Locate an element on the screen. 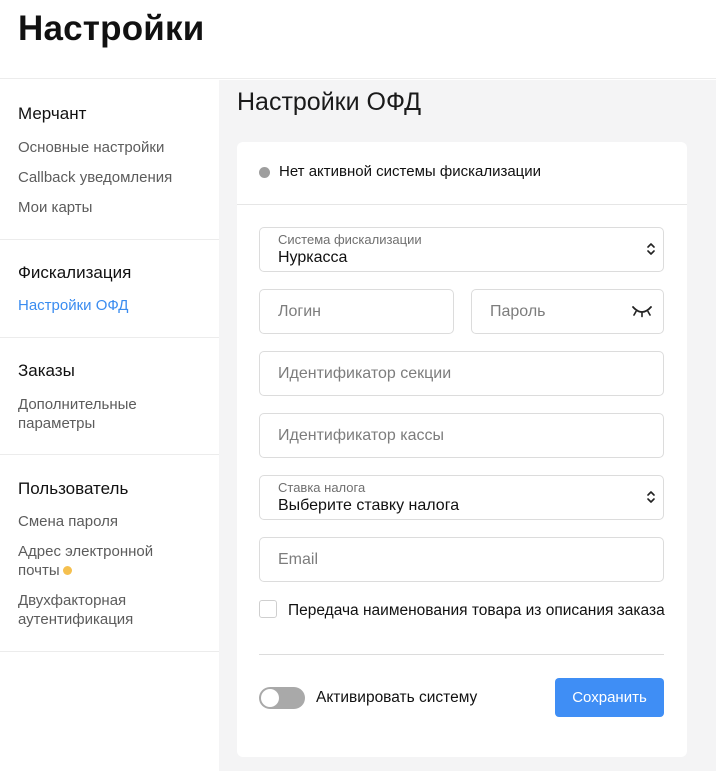 The width and height of the screenshot is (716, 771). sidebar-item-my-cards: Мои карты is located at coordinates (55, 207).